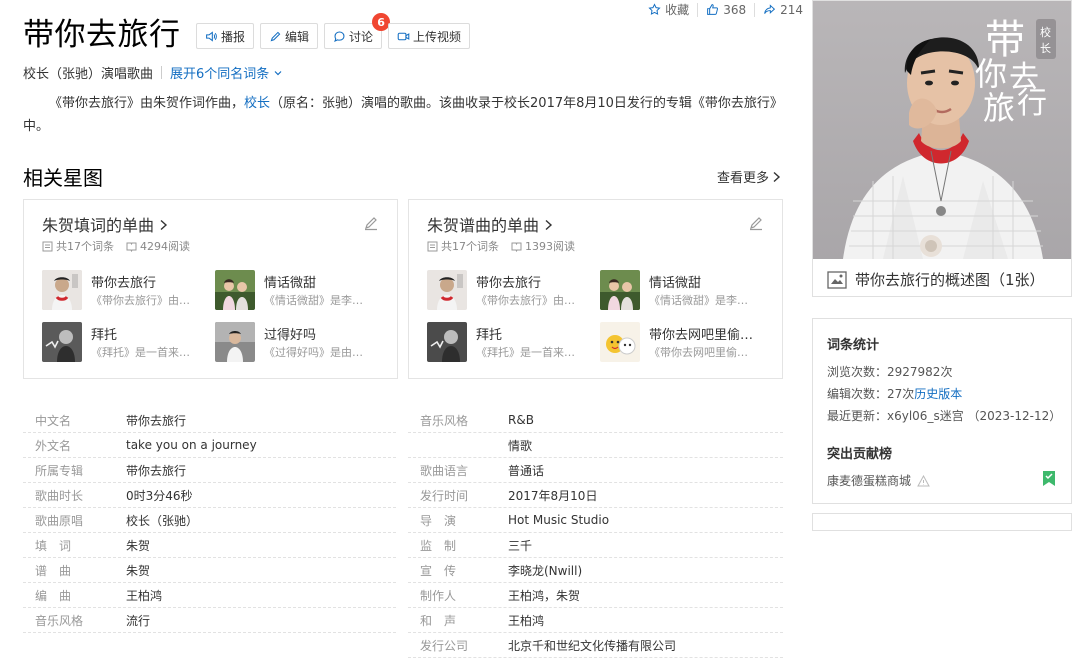 This screenshot has height=667, width=1080. I want to click on collect-button: 收藏, so click(668, 9).